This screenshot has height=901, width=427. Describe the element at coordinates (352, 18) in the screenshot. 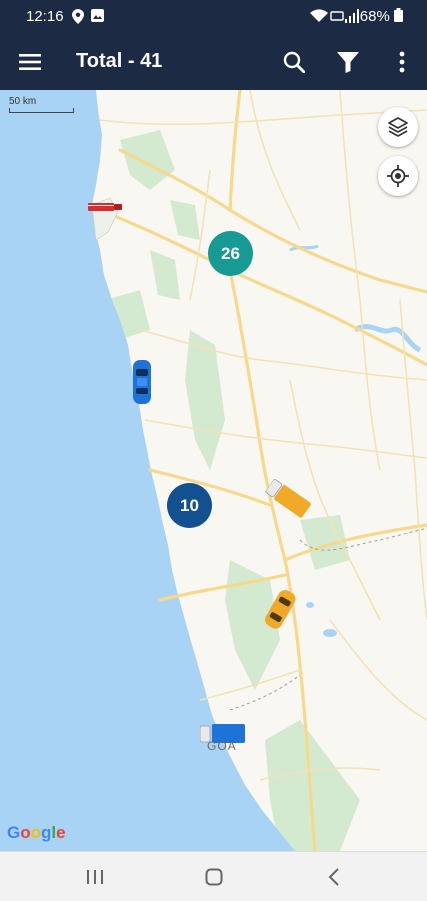

I see `signal-status-icon` at that location.